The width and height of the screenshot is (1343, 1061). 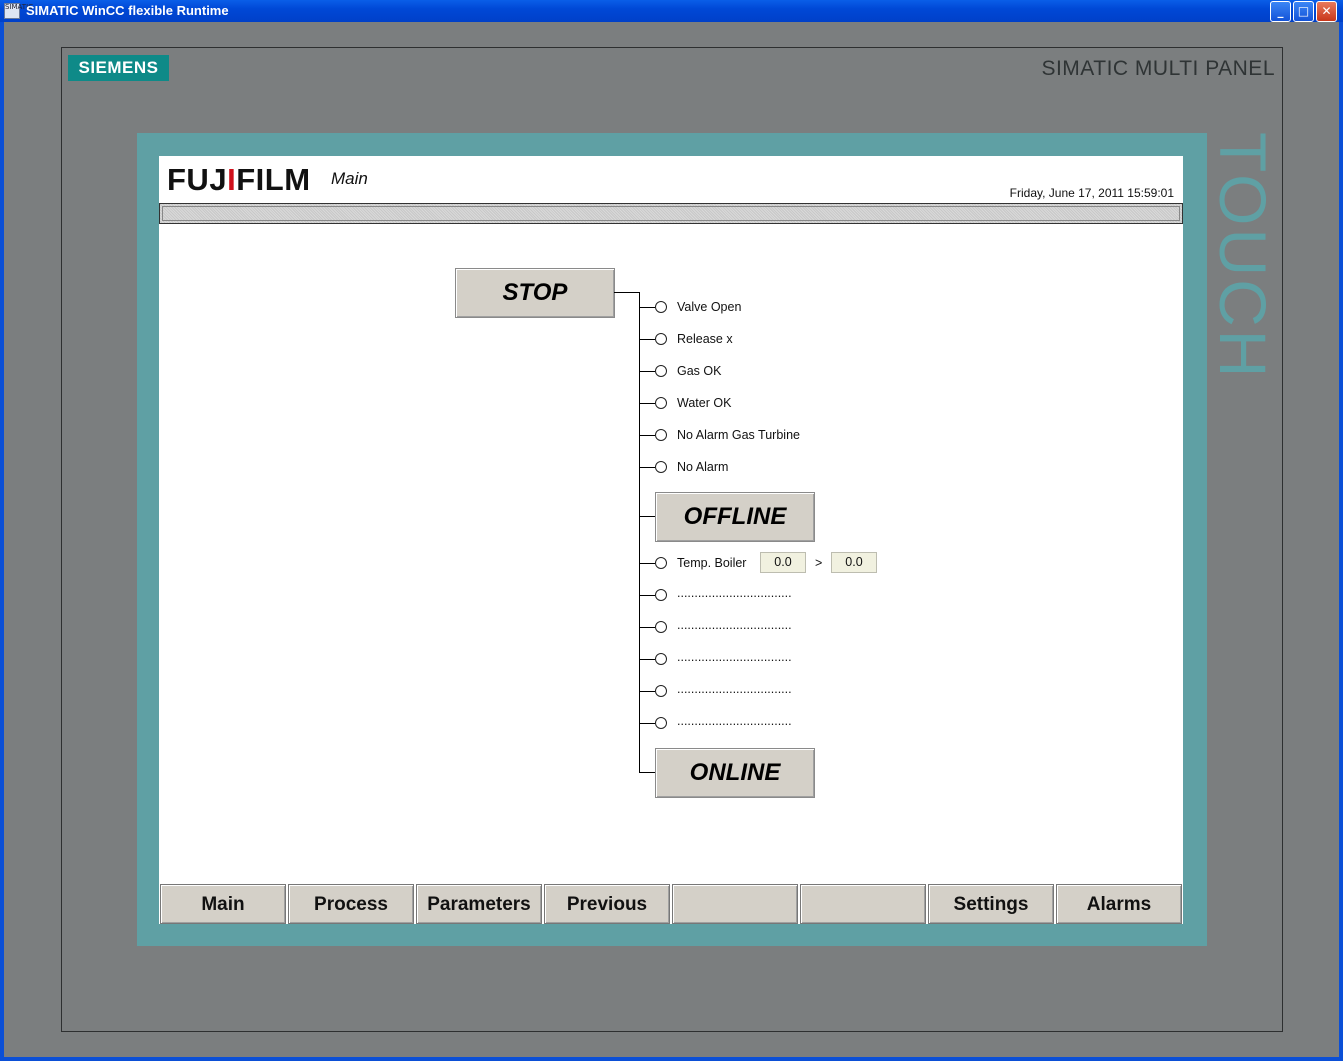 What do you see at coordinates (1158, 68) in the screenshot?
I see `panel-model-label: SIMATIC MULTI PANEL` at bounding box center [1158, 68].